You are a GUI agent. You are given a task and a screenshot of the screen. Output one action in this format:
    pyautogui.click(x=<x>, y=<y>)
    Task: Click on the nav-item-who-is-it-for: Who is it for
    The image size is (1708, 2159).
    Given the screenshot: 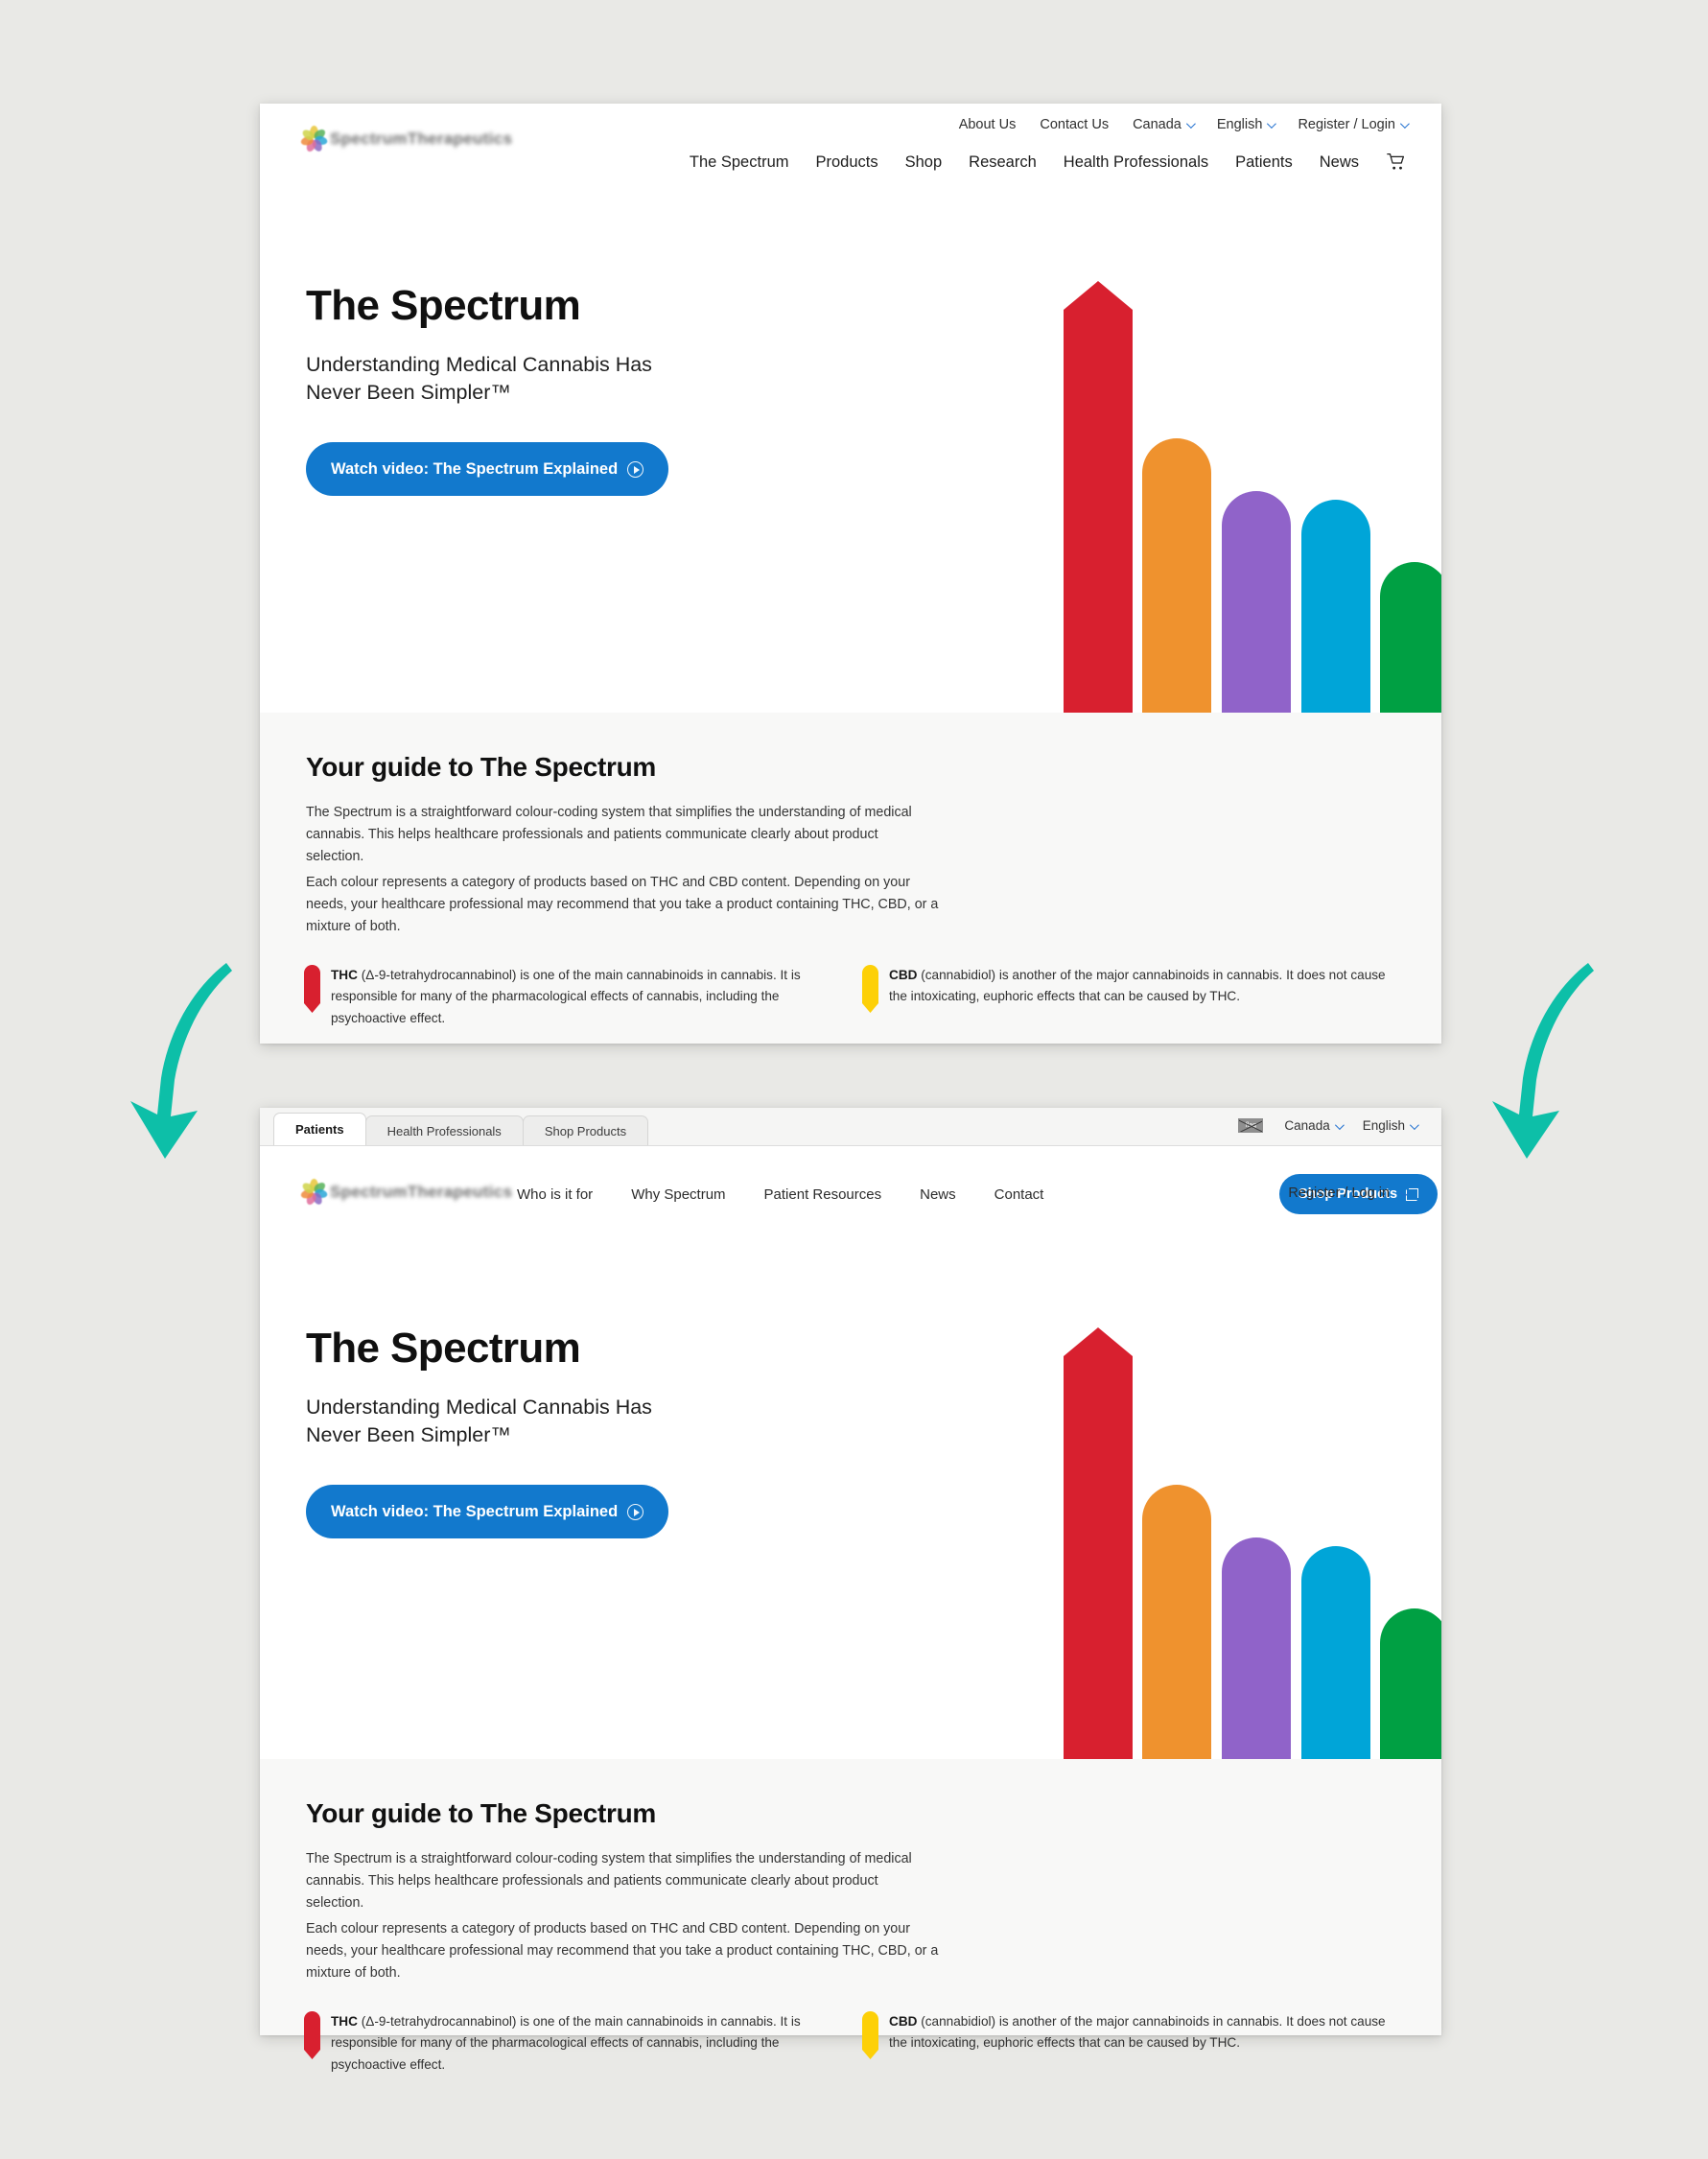 What is the action you would take?
    pyautogui.click(x=555, y=1194)
    